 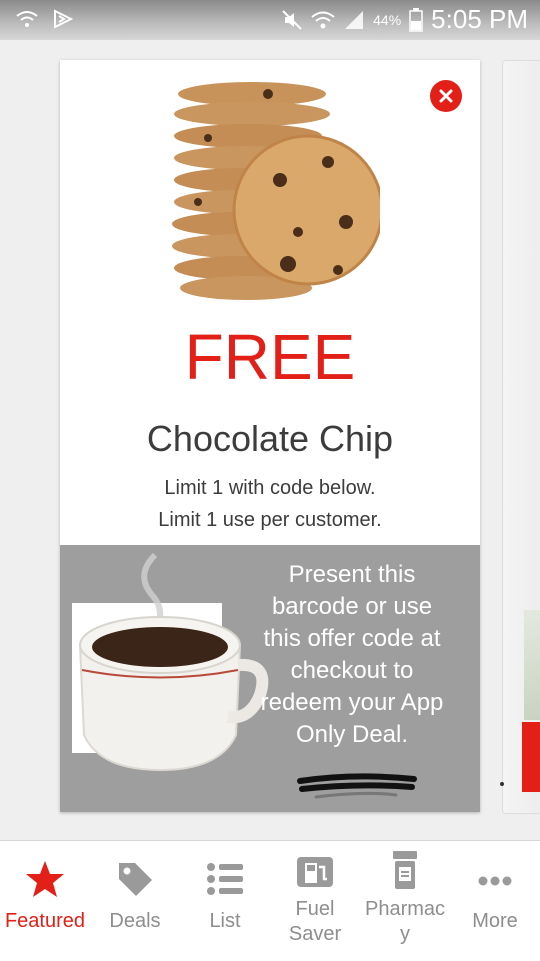 What do you see at coordinates (135, 879) in the screenshot?
I see `tag-icon` at bounding box center [135, 879].